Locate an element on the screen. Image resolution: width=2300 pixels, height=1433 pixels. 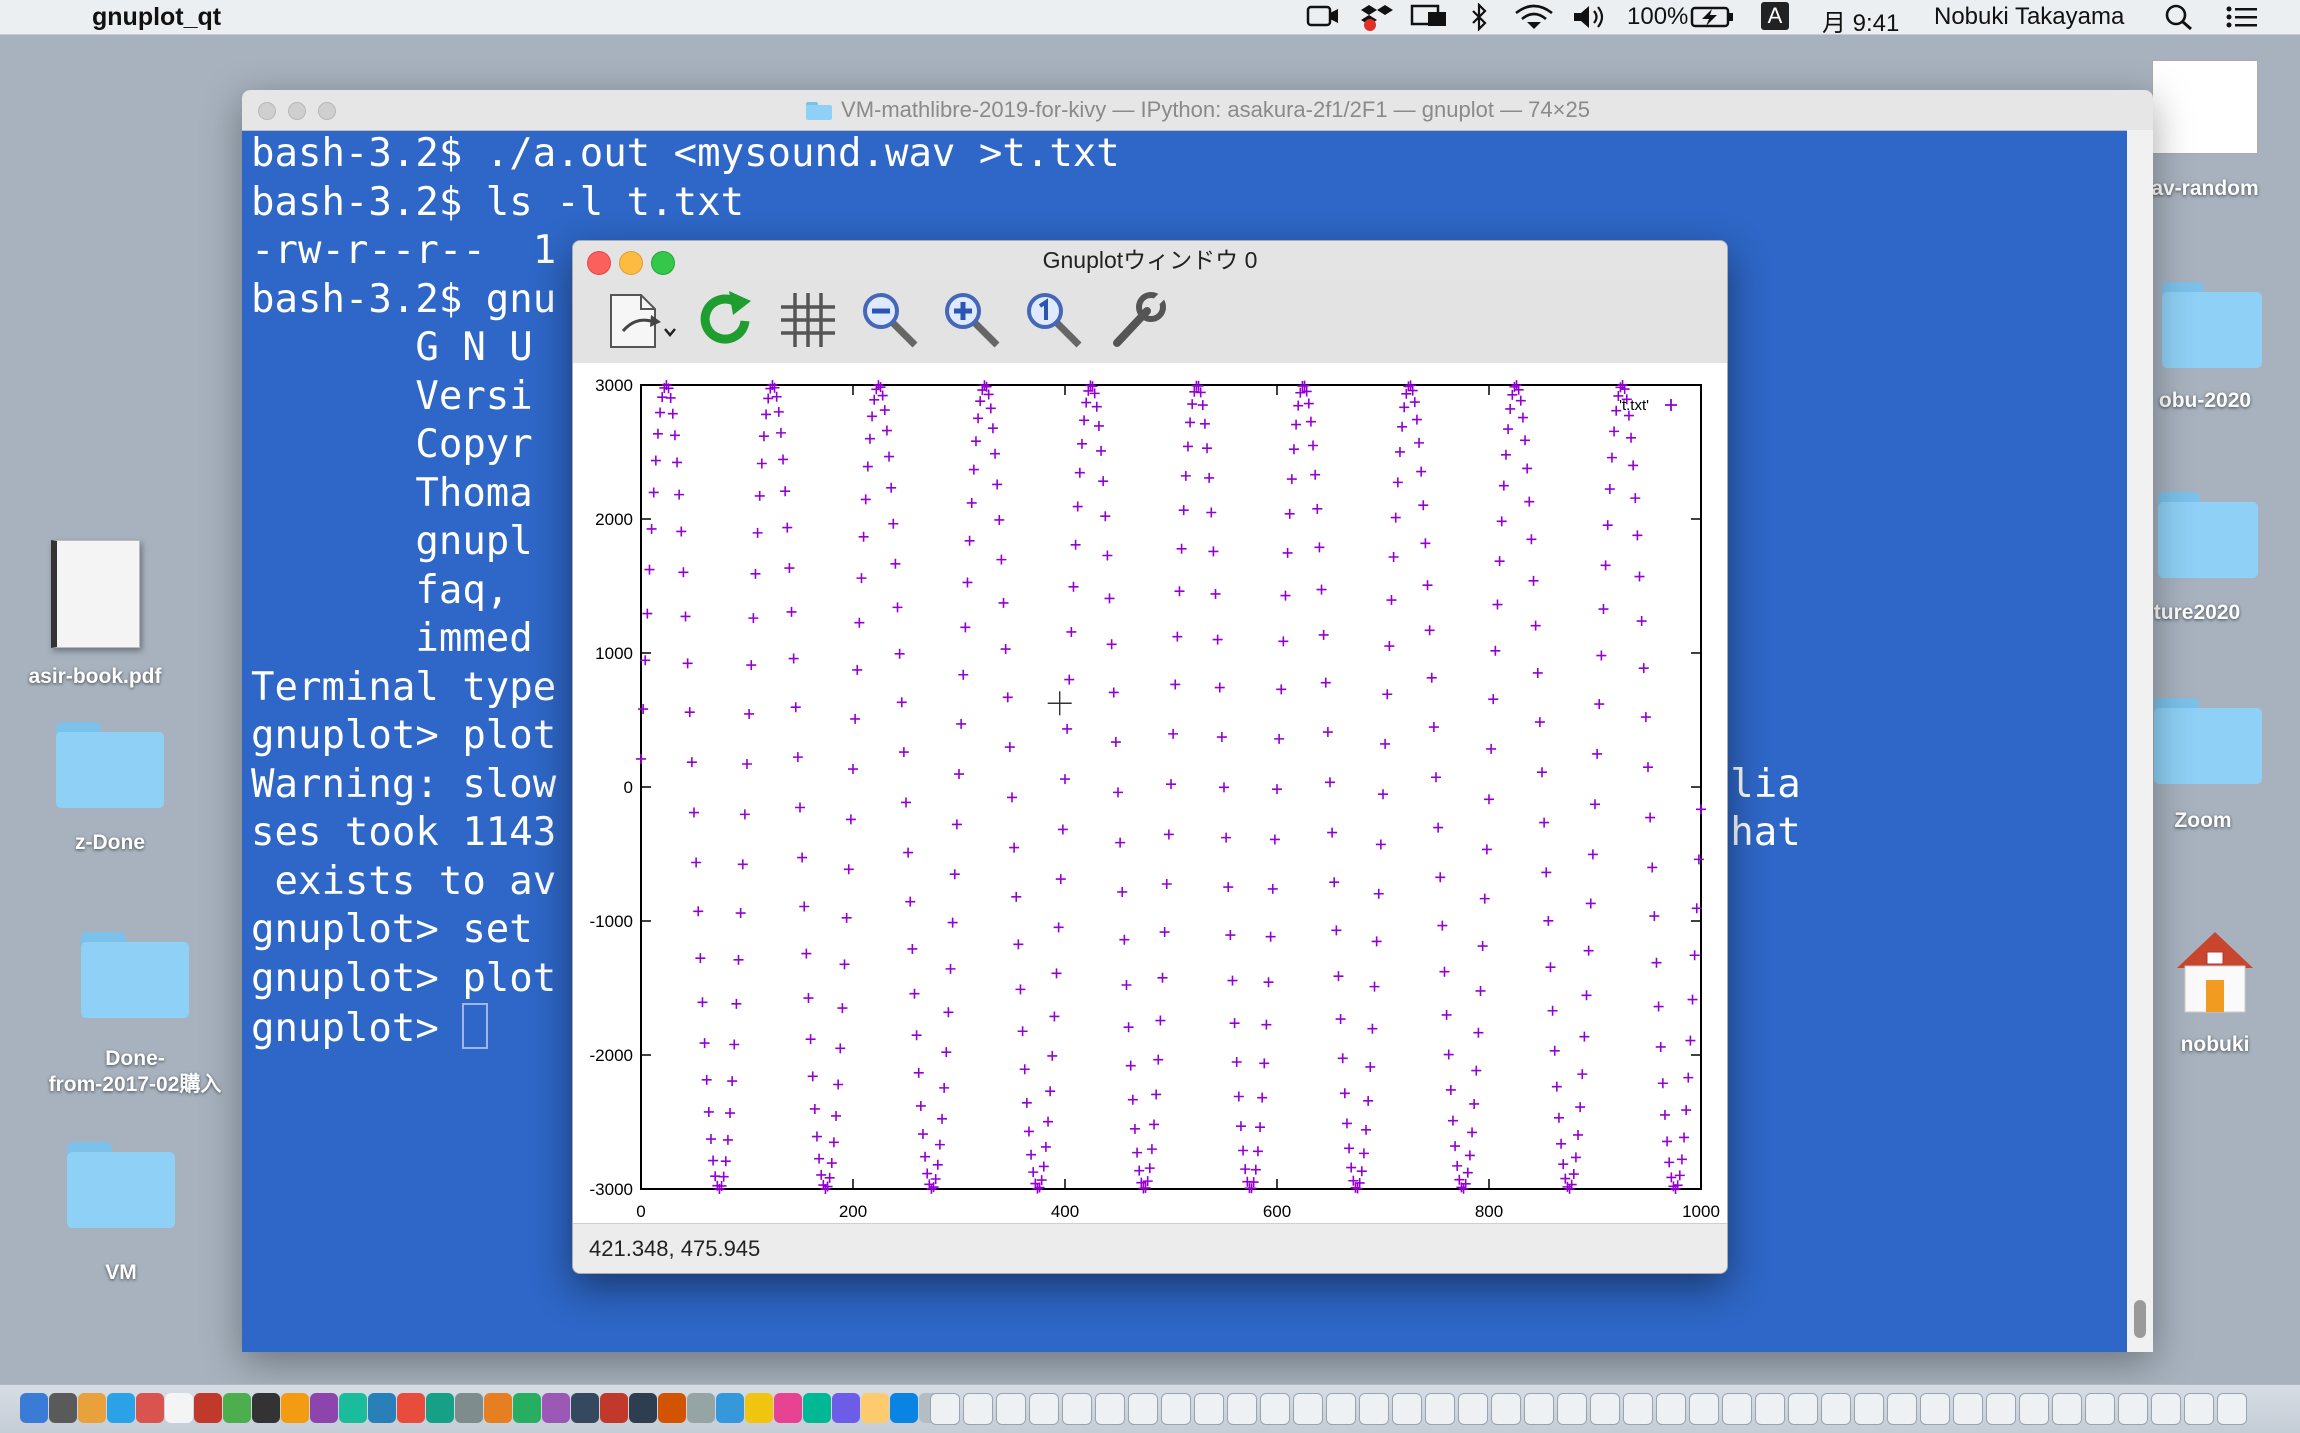
volume-icon is located at coordinates (1590, 20).